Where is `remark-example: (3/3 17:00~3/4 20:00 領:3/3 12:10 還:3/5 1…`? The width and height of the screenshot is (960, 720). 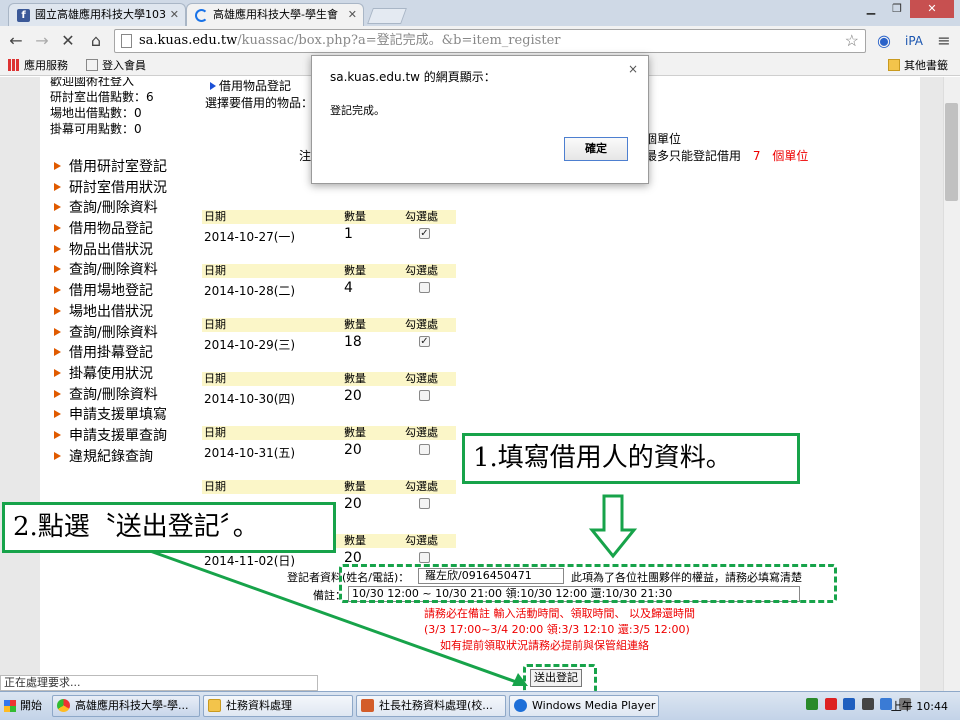 remark-example: (3/3 17:00~3/4 20:00 領:3/3 12:10 還:3/5 1… is located at coordinates (557, 629).